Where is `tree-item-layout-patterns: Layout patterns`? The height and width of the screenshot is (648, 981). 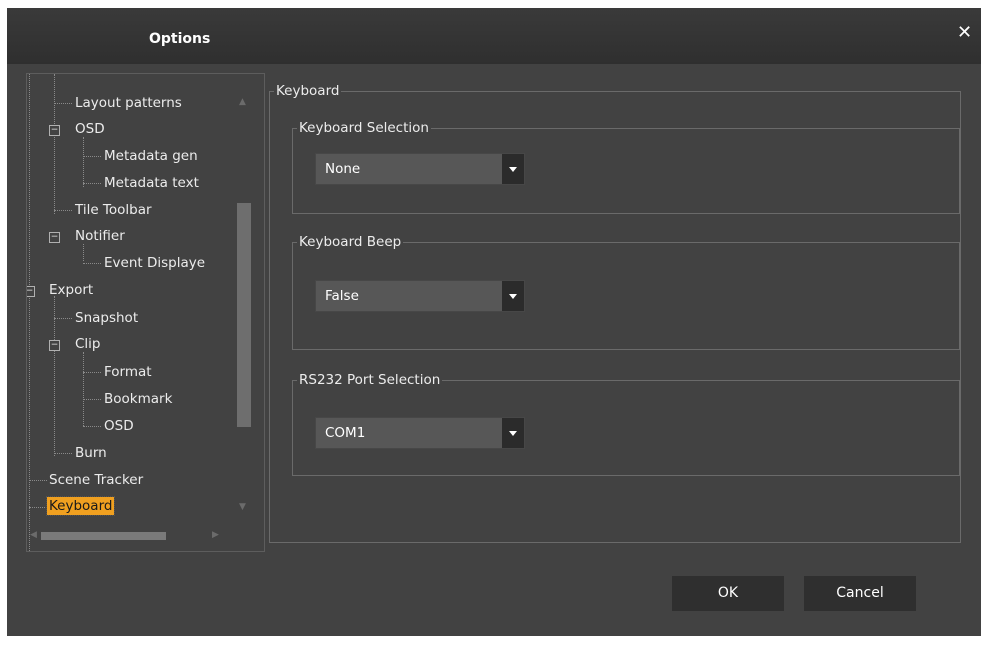
tree-item-layout-patterns: Layout patterns is located at coordinates (128, 103).